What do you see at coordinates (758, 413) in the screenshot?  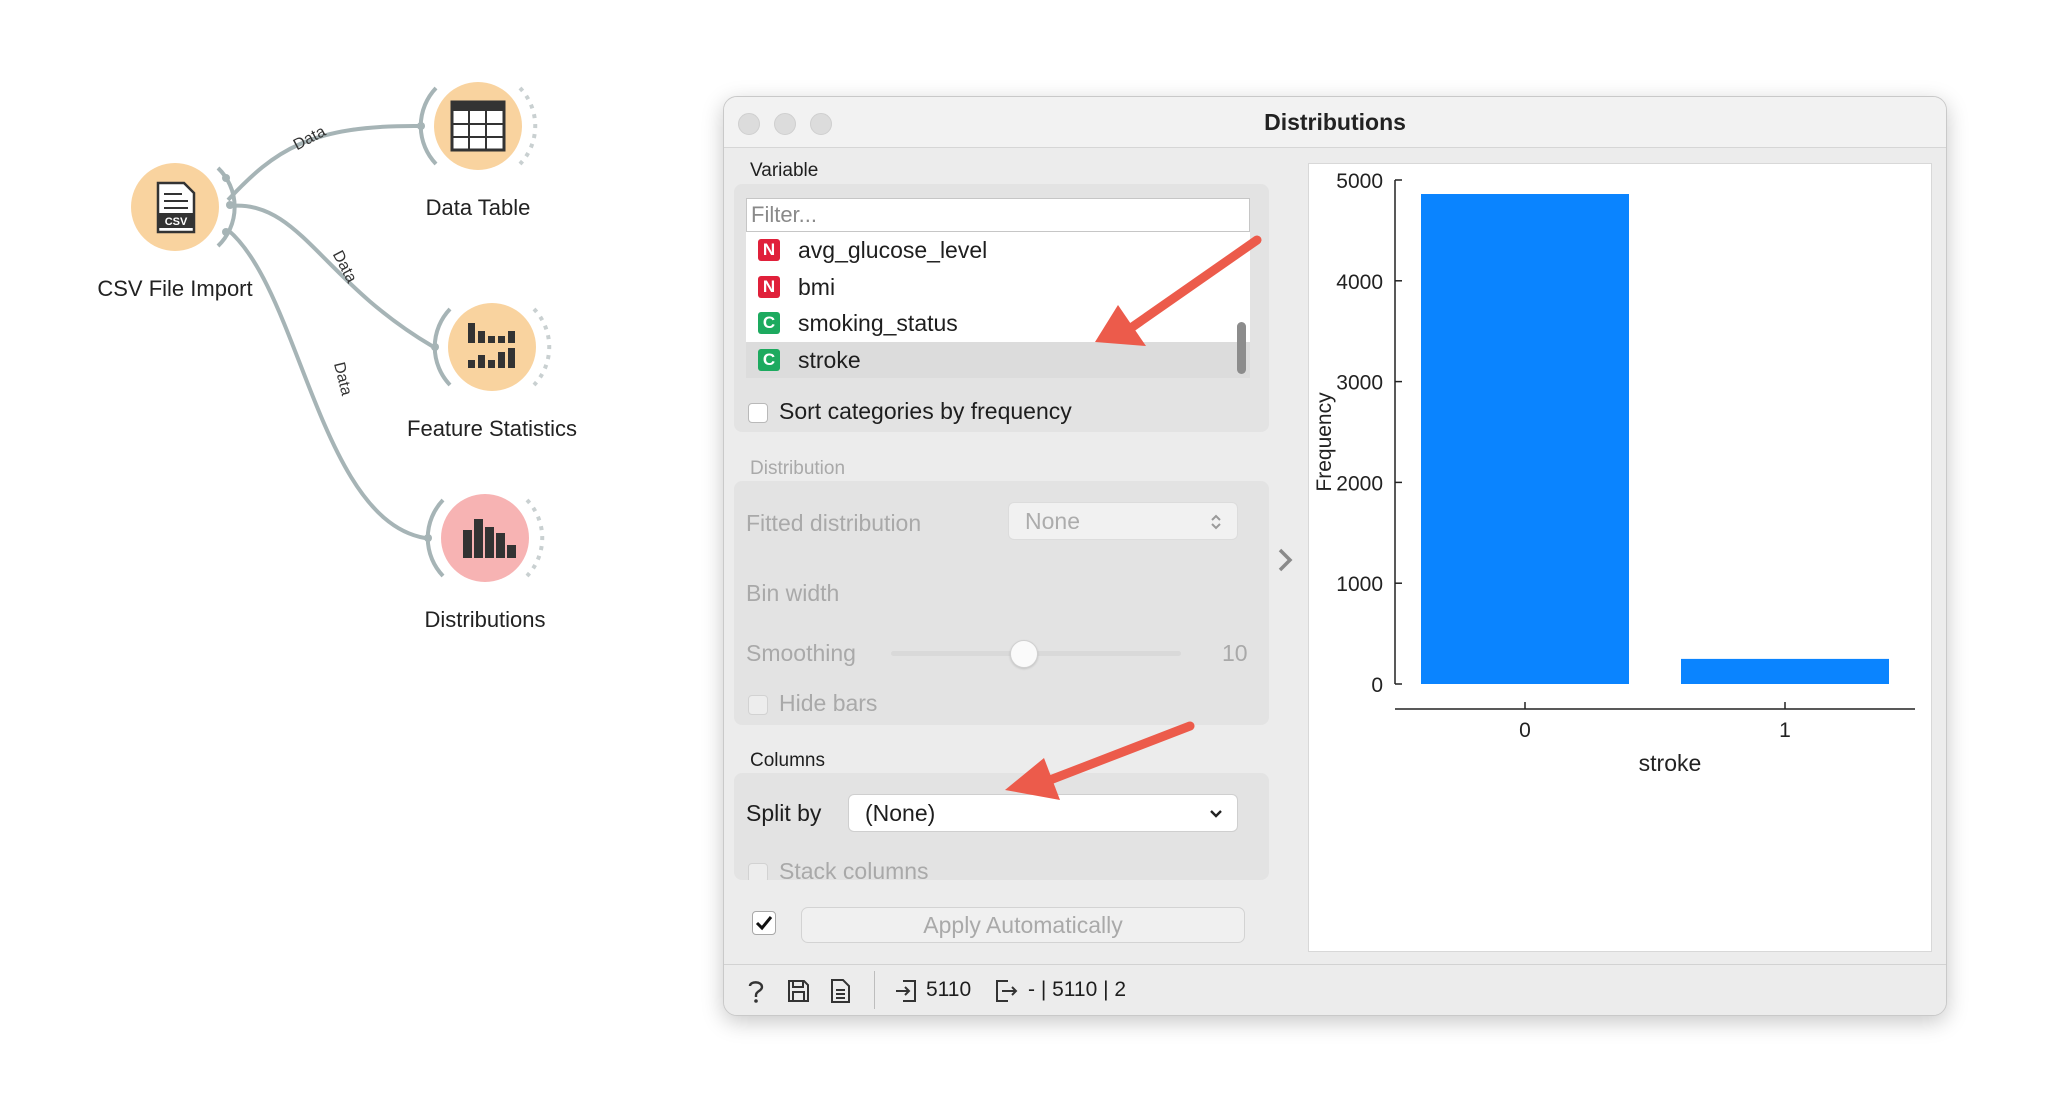 I see `sort-by-frequency-checkbox` at bounding box center [758, 413].